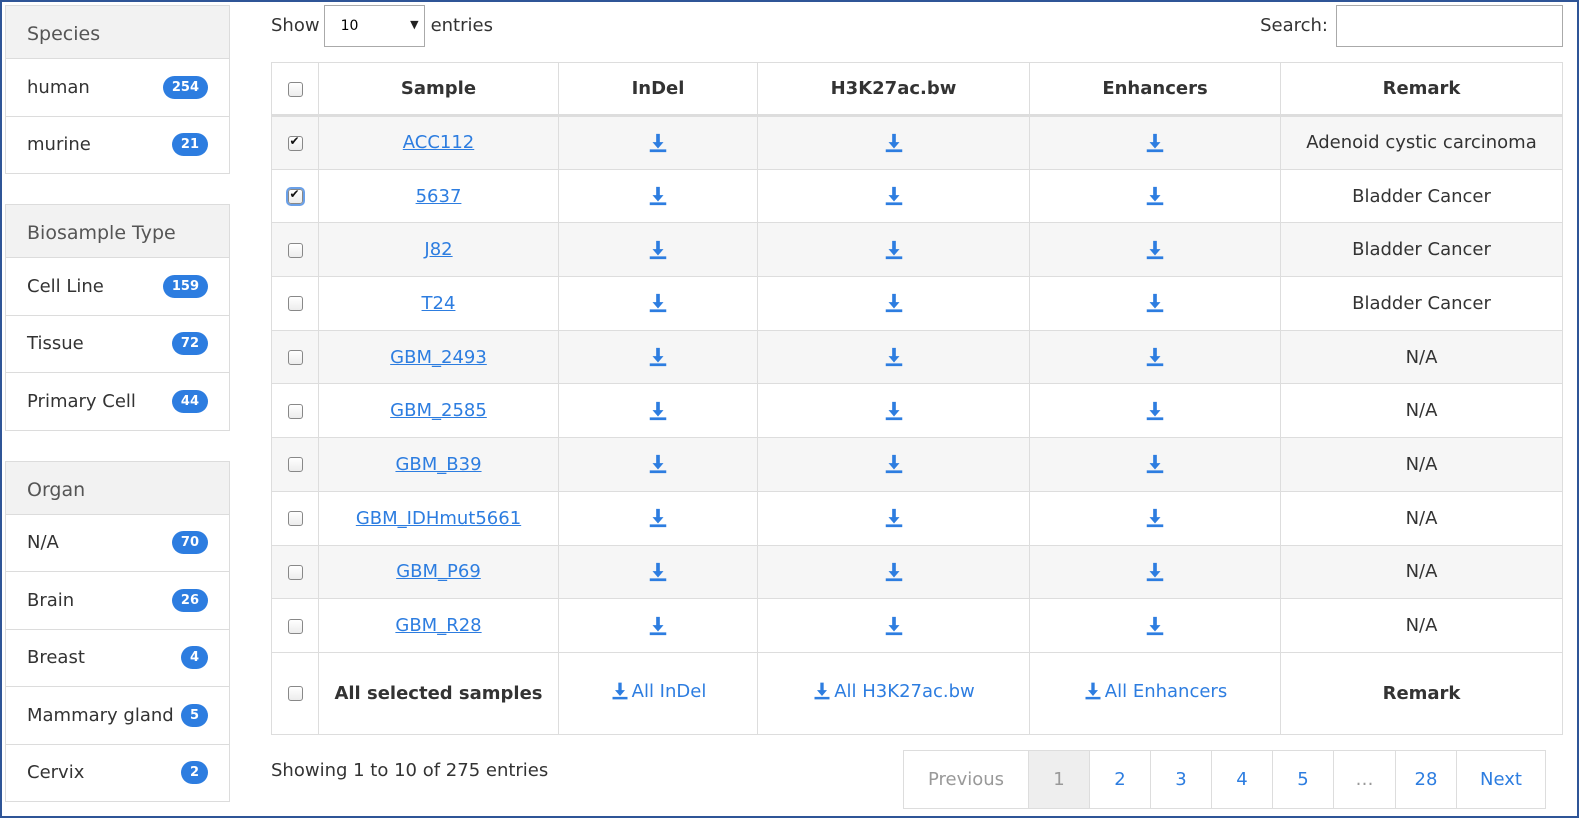  Describe the element at coordinates (117, 600) in the screenshot. I see `organ-item-brain: Brain 26` at that location.